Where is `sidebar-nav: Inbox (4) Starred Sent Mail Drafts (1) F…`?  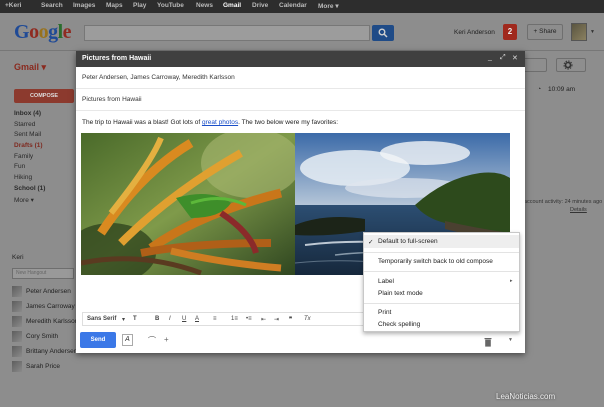 sidebar-nav: Inbox (4) Starred Sent Mail Drafts (1) F… is located at coordinates (29, 158).